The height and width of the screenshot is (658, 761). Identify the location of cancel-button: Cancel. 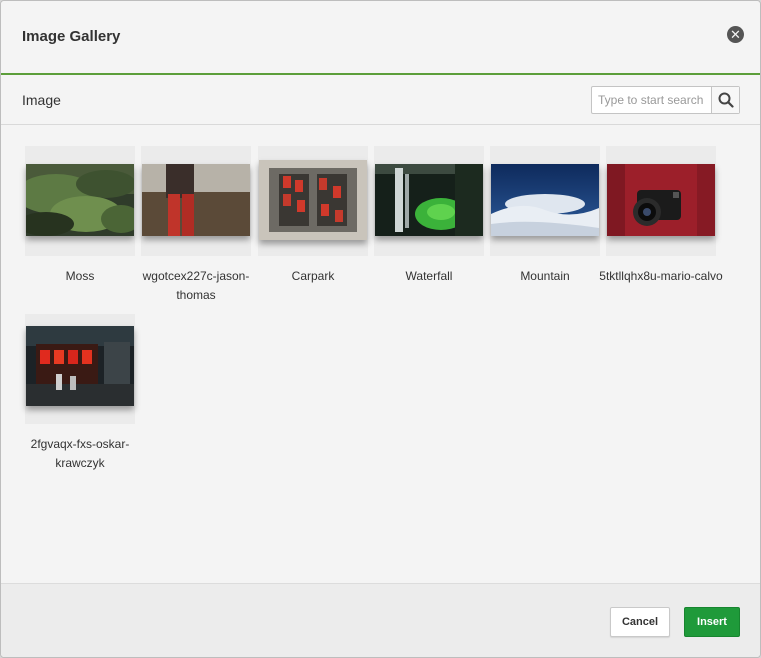
(640, 622).